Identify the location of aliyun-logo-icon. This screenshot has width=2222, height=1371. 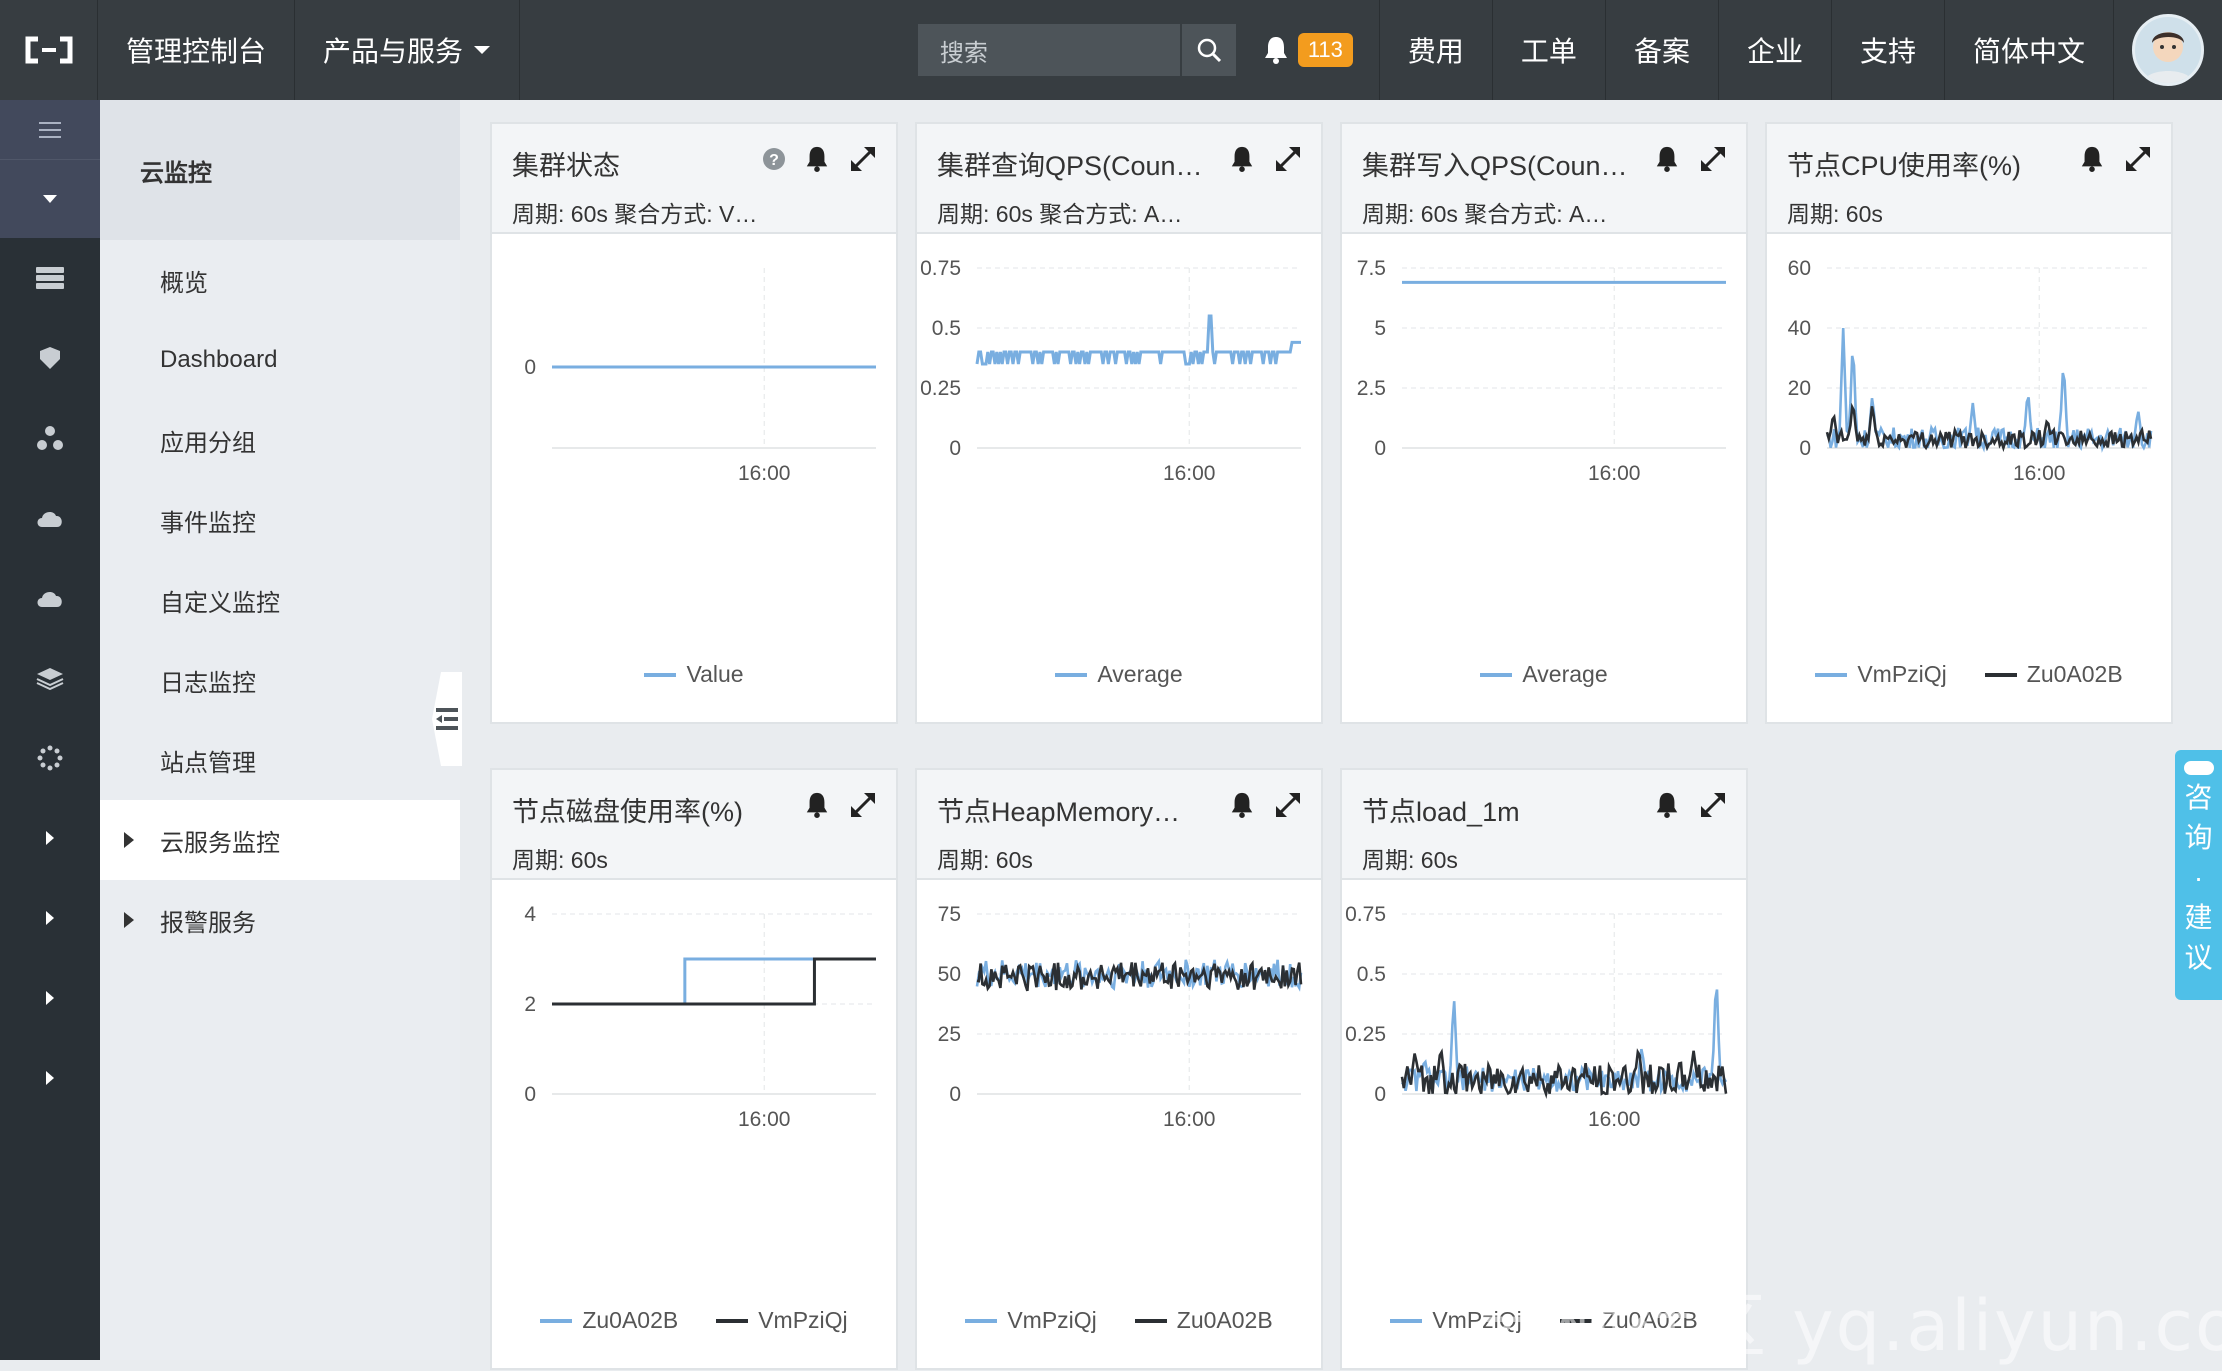
(49, 50).